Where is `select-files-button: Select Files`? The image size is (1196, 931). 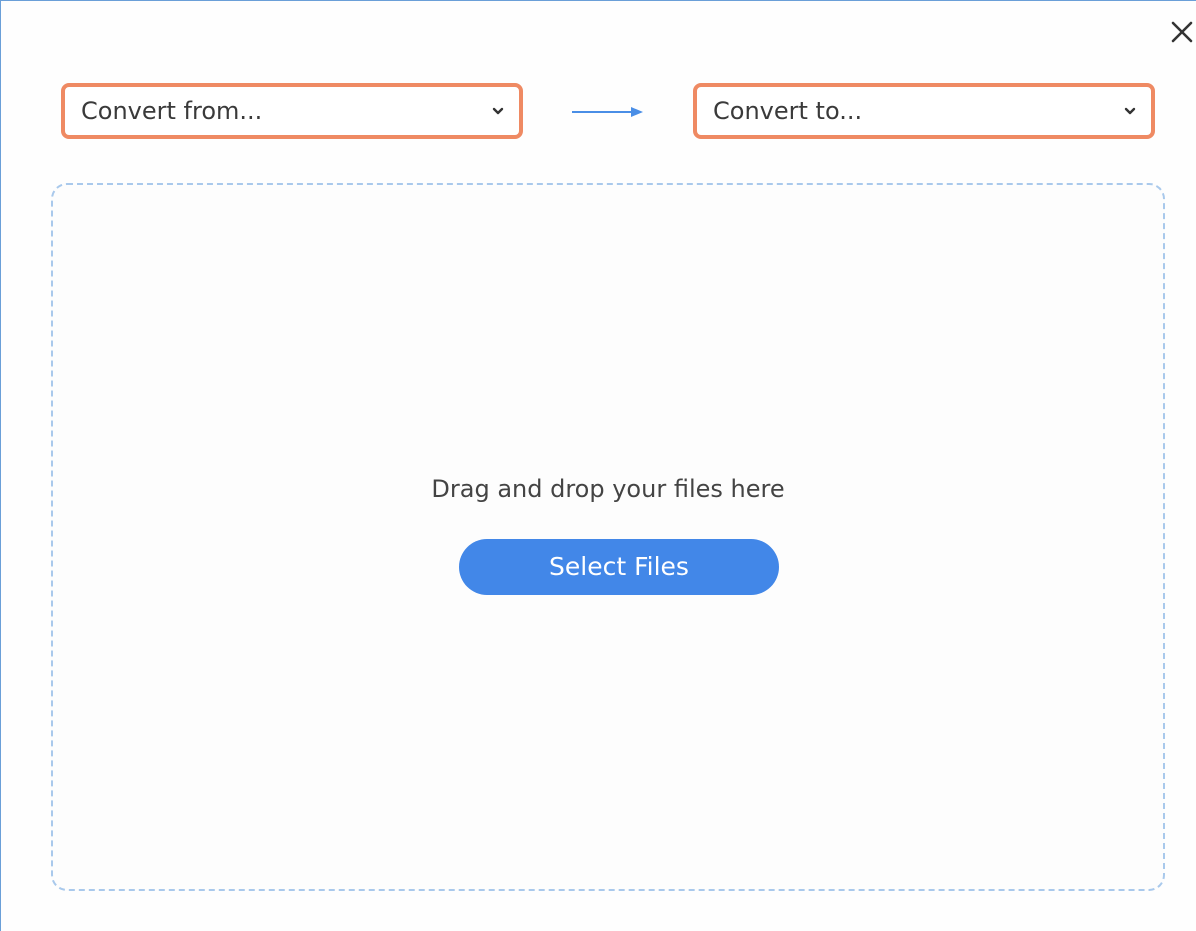 select-files-button: Select Files is located at coordinates (619, 567).